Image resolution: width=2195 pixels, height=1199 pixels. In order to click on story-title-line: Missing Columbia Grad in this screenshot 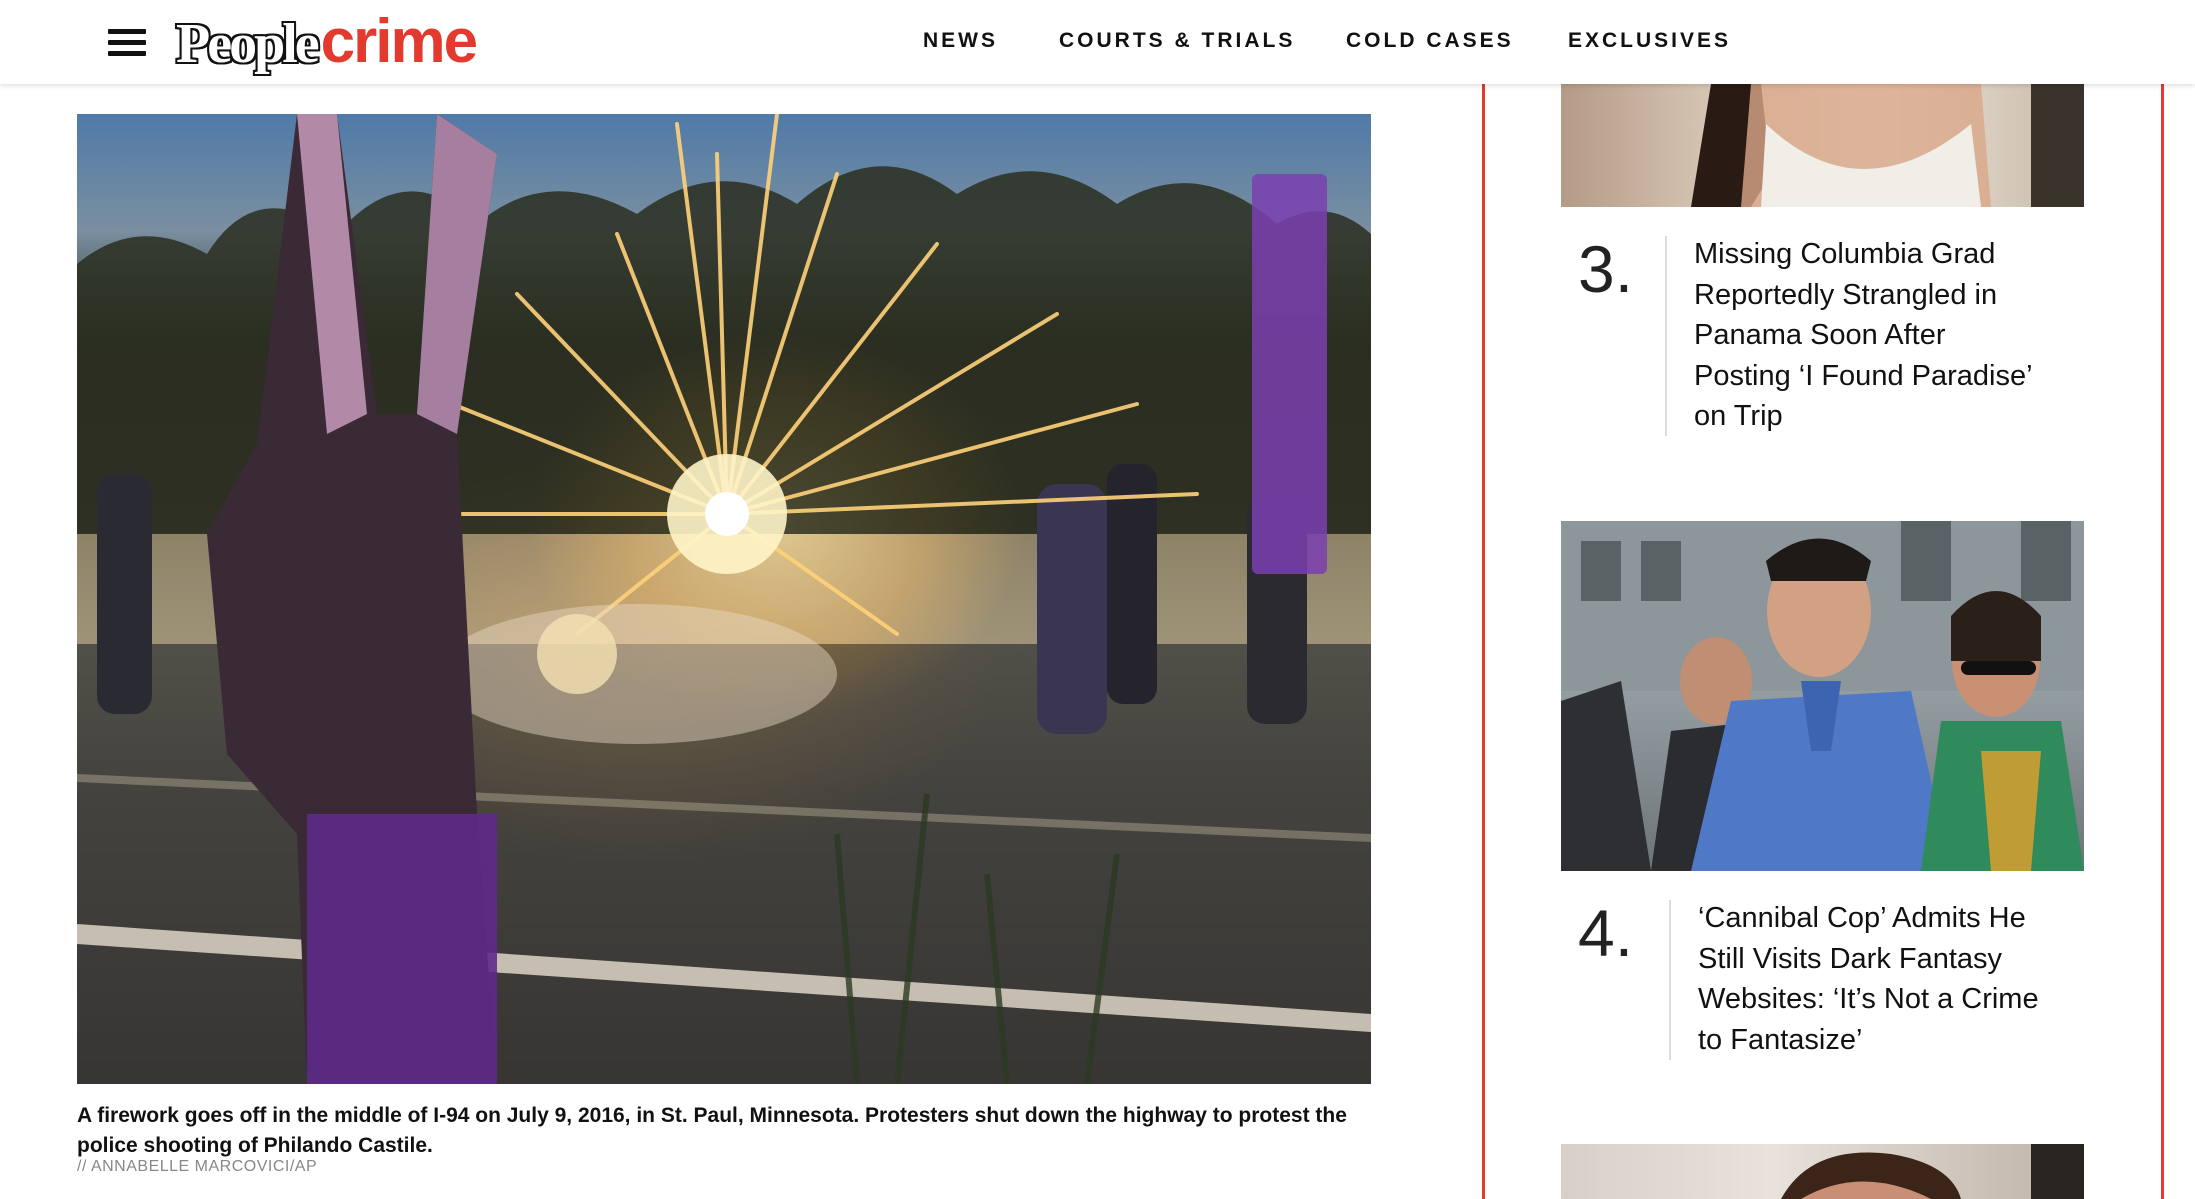, I will do `click(1845, 254)`.